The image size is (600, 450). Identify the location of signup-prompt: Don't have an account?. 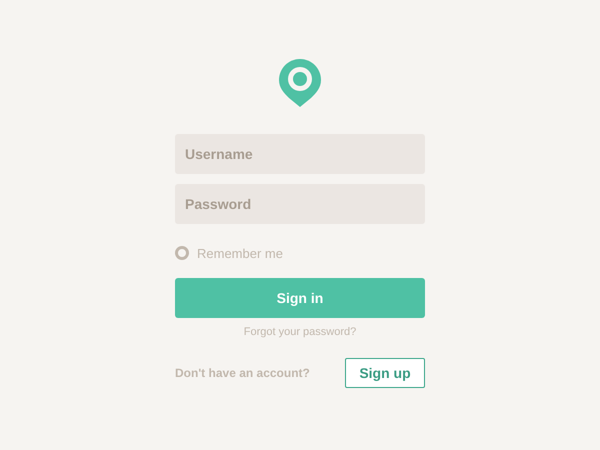
(242, 373).